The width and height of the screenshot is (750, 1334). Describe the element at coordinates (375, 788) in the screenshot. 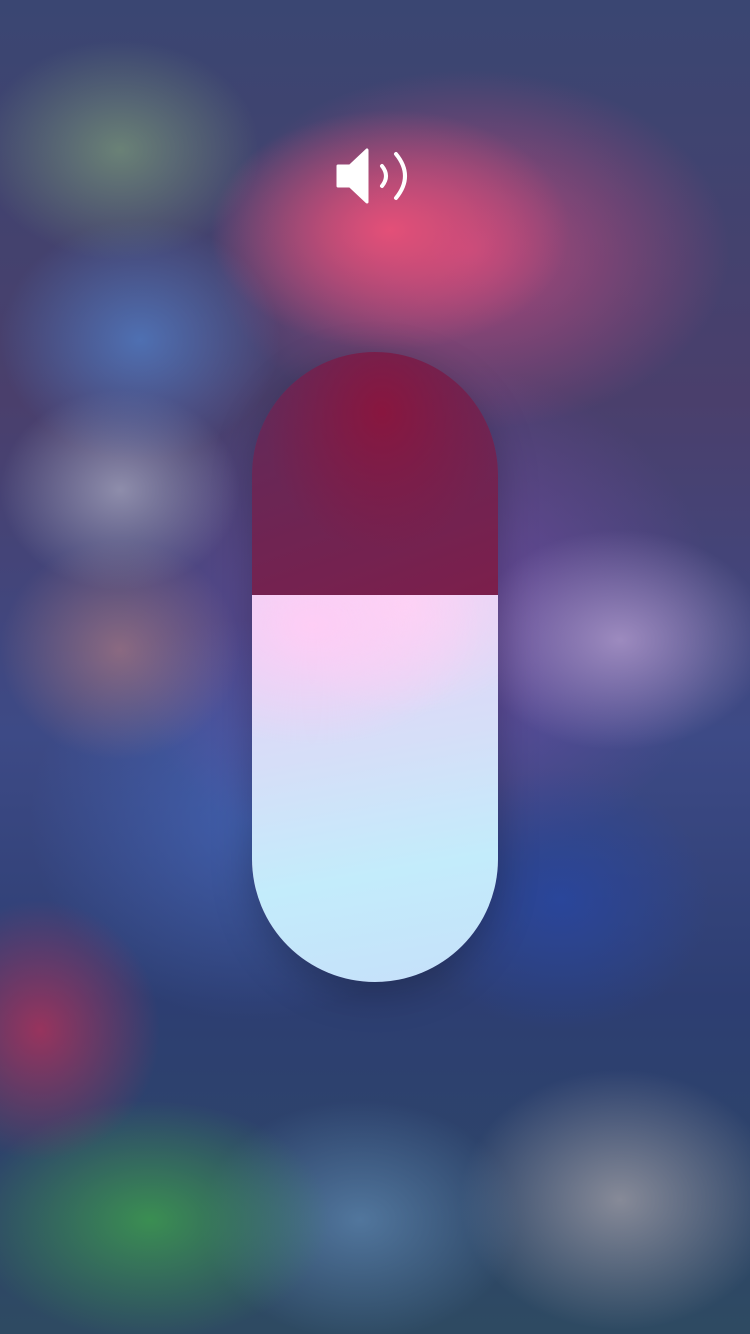

I see `volume-level-fill` at that location.